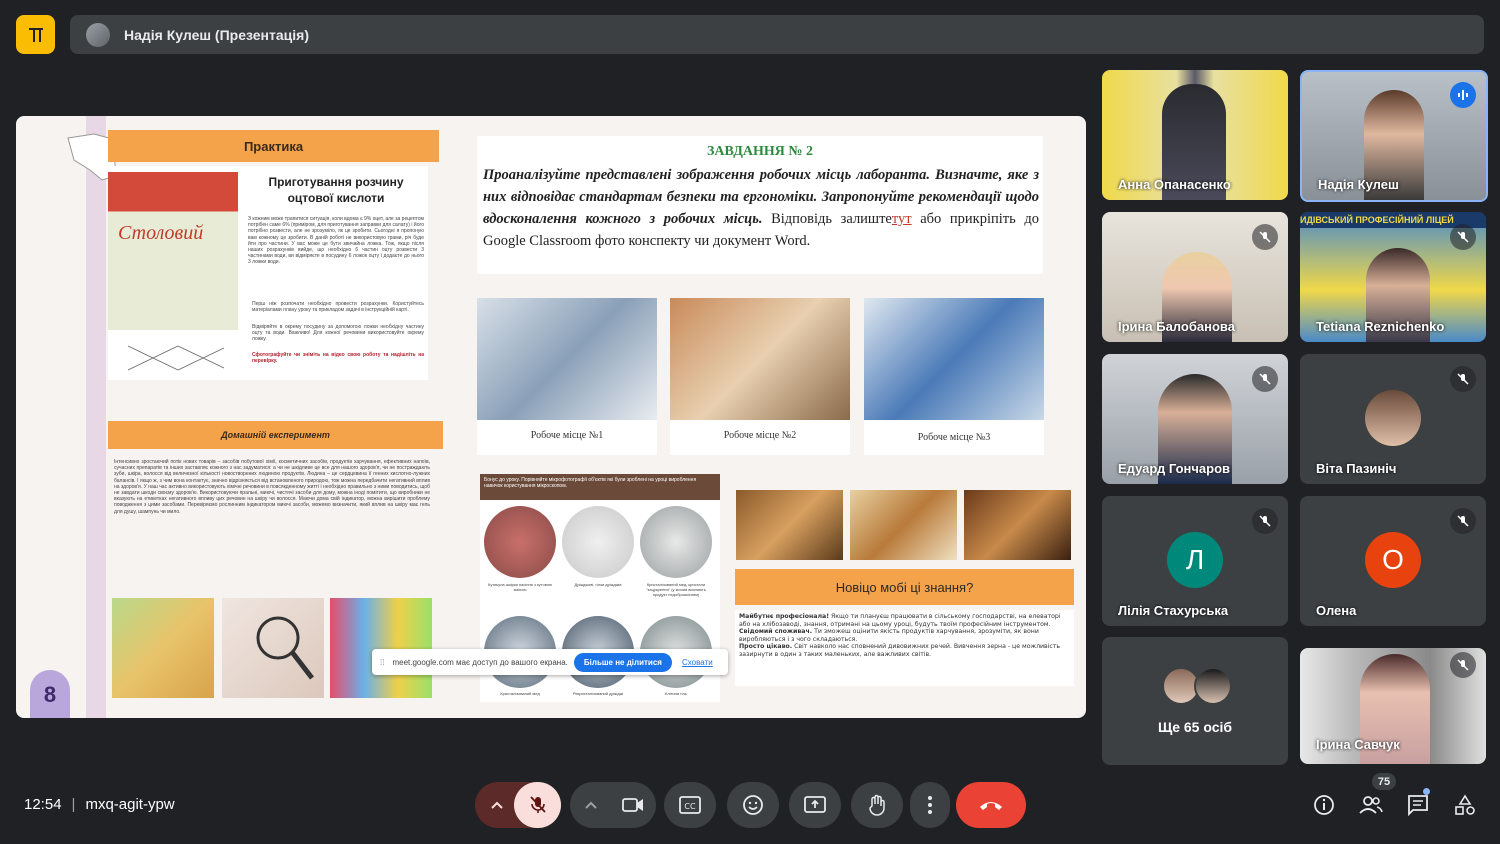  Describe the element at coordinates (598, 584) in the screenshot. I see `micrograph-caption-2: Дріжджові, гілки дріжджів` at that location.